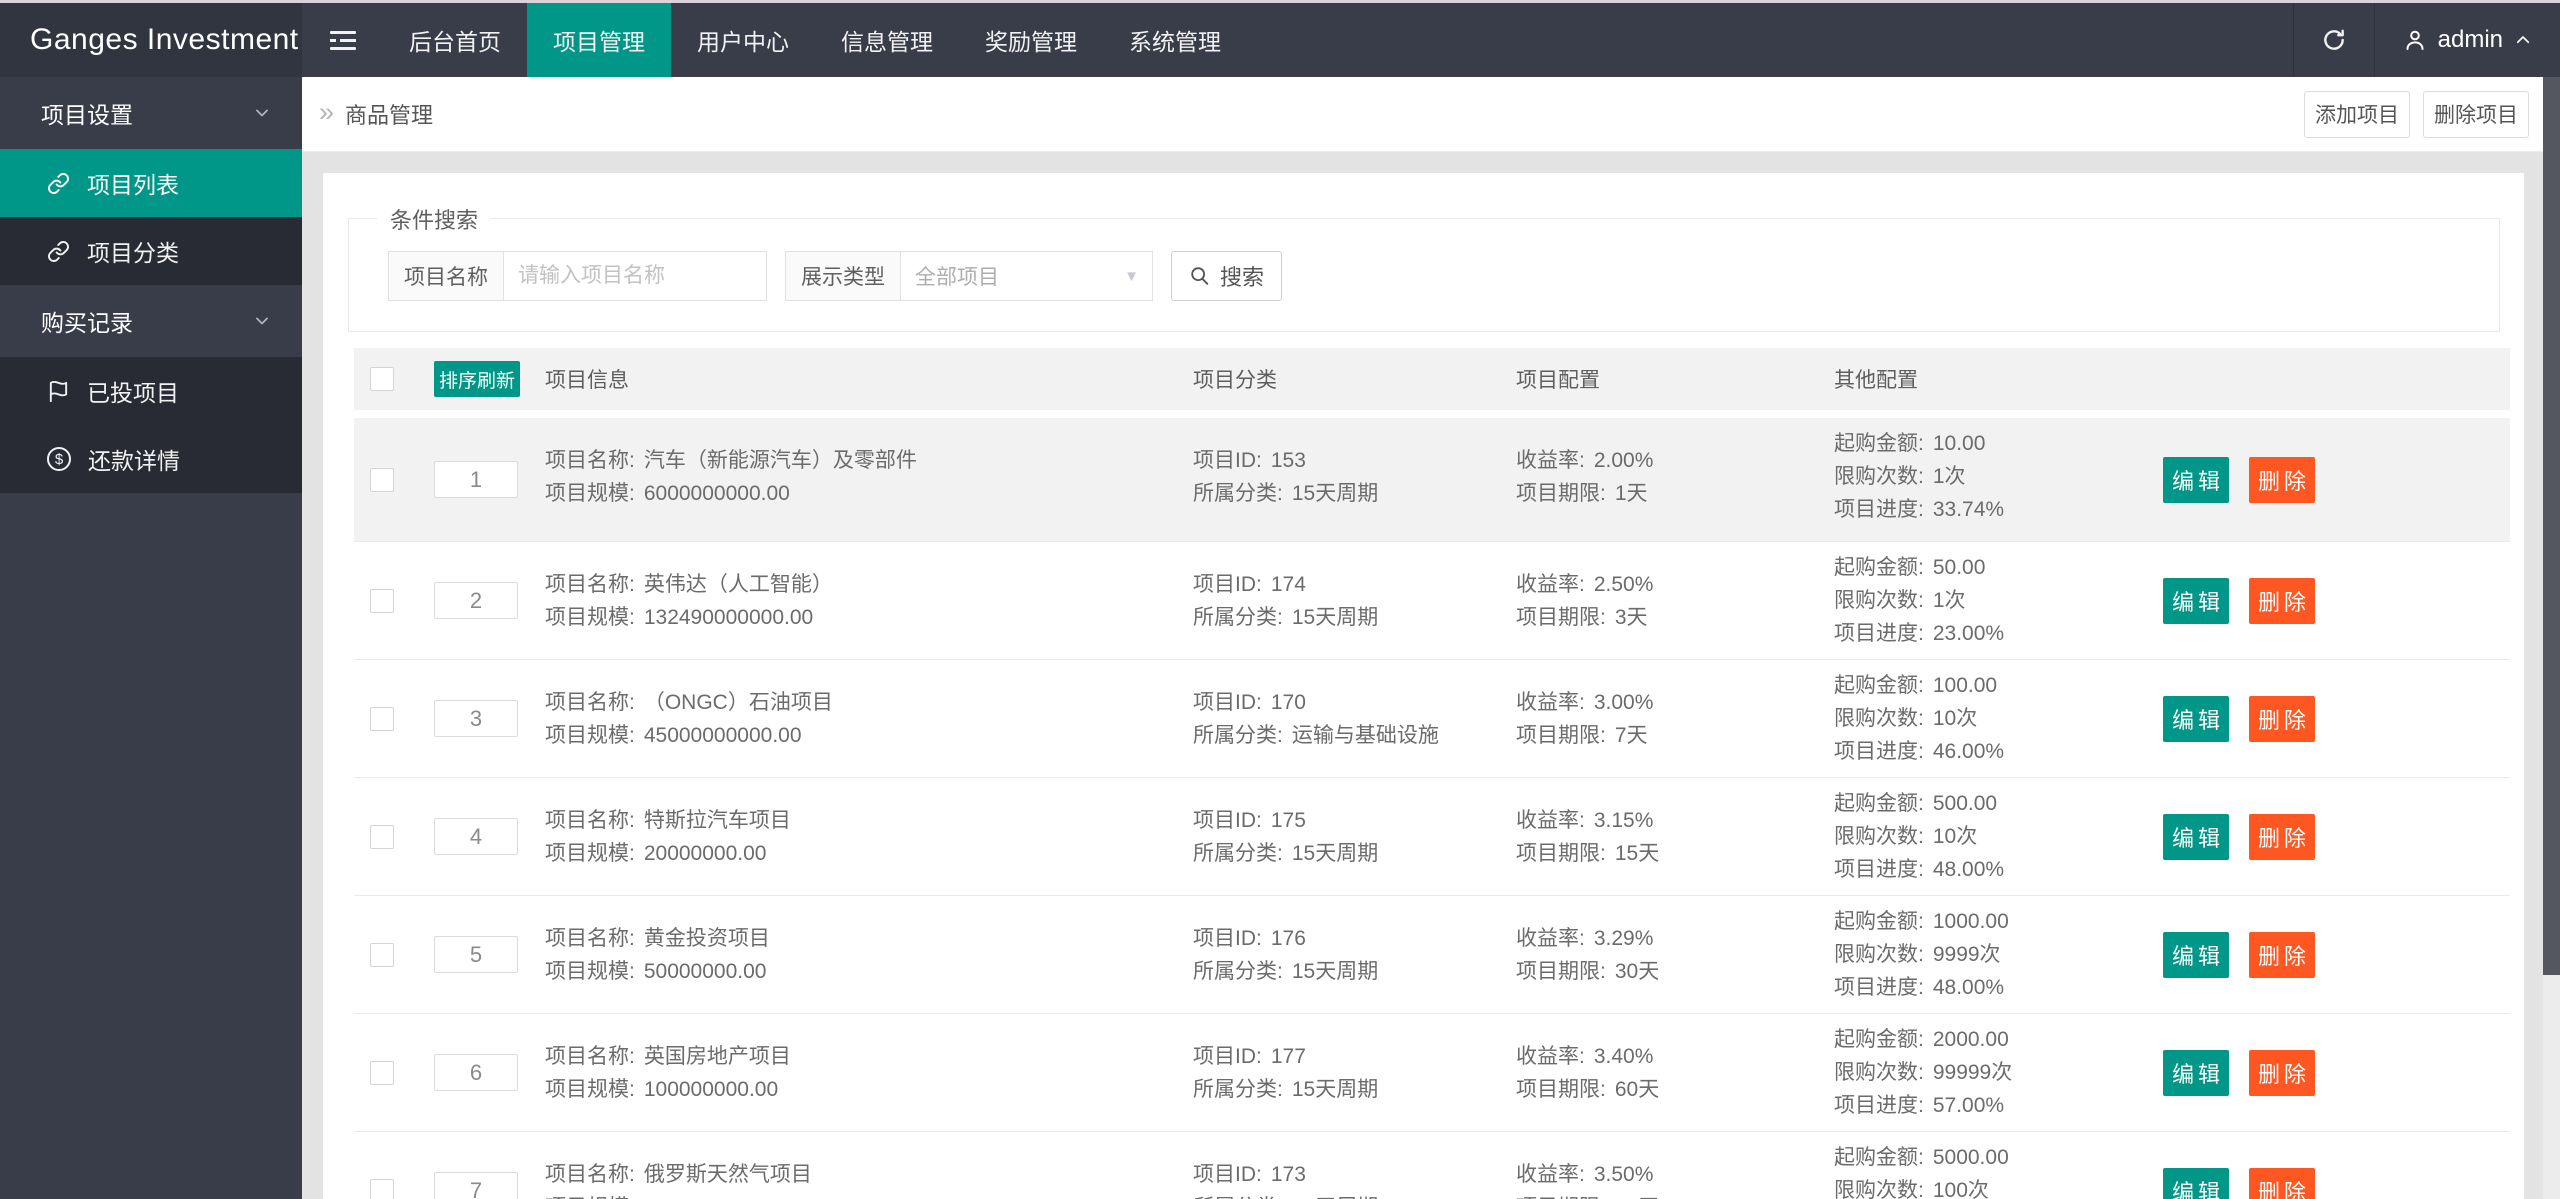 The image size is (2560, 1199). What do you see at coordinates (1027, 276) in the screenshot?
I see `display-type-select: 全部项目 ▼` at bounding box center [1027, 276].